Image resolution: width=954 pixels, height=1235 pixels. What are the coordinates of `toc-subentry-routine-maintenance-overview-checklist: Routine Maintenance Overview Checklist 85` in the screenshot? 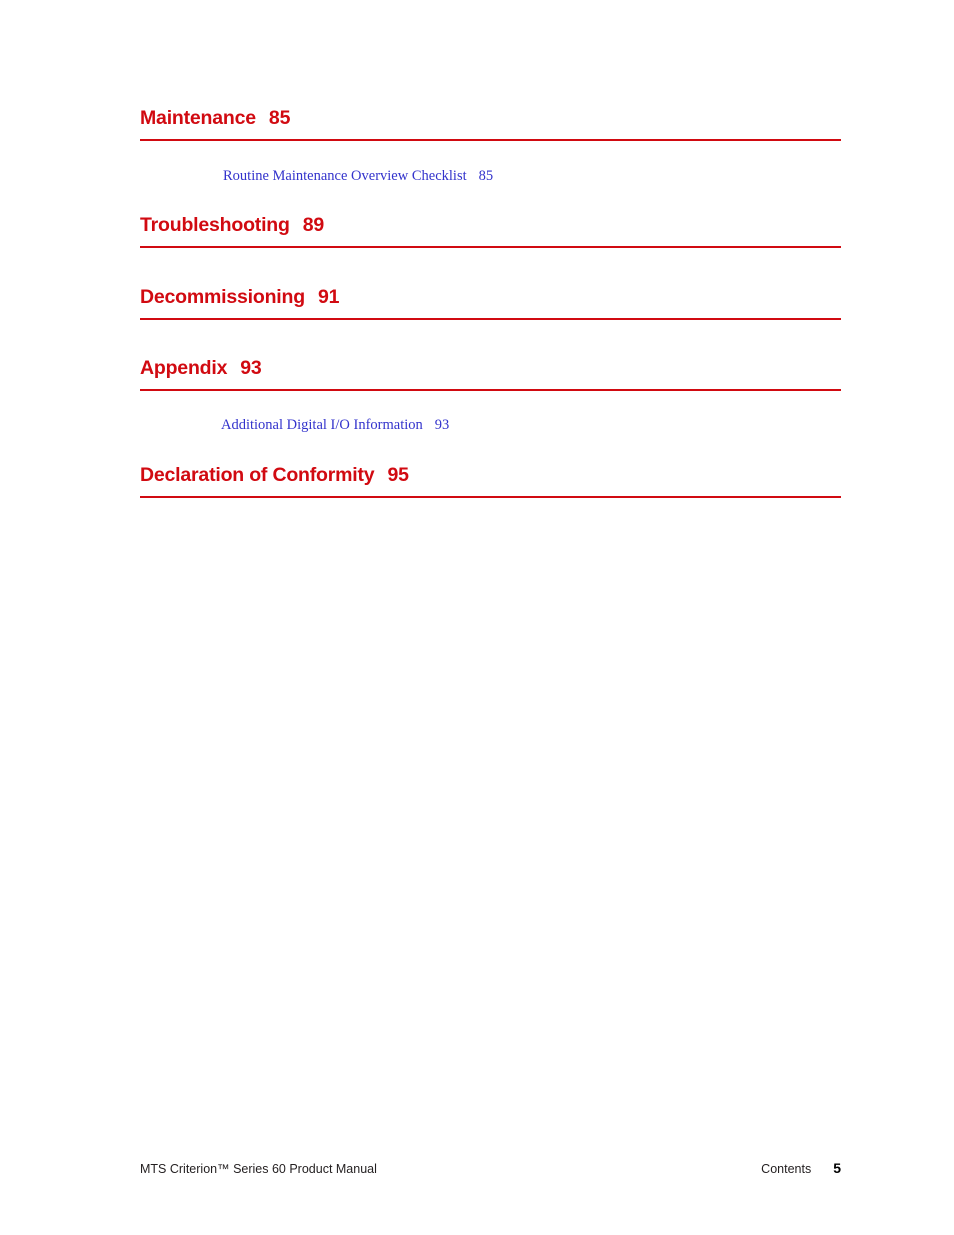 It's located at (358, 176).